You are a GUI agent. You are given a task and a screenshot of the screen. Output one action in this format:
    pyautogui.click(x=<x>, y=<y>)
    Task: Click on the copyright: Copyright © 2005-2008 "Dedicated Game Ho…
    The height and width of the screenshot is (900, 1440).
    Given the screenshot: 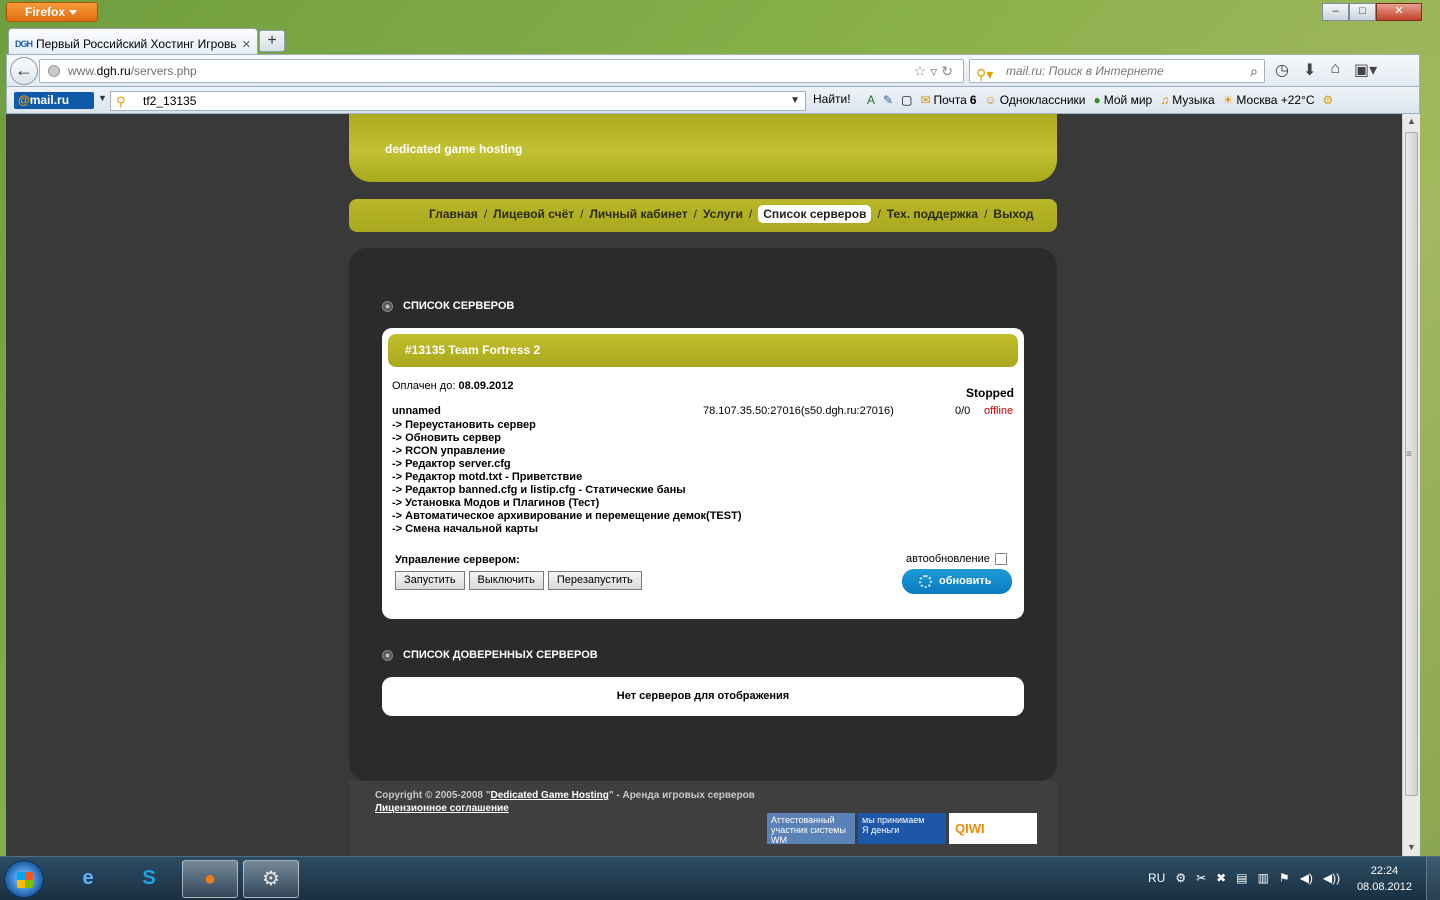 What is the action you would take?
    pyautogui.click(x=565, y=802)
    